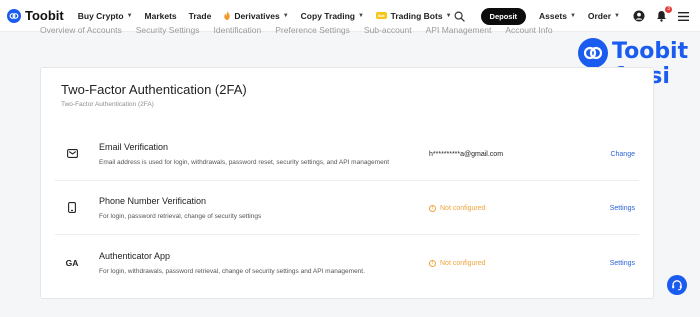  I want to click on nav-derivatives-label: Derivatives, so click(257, 15).